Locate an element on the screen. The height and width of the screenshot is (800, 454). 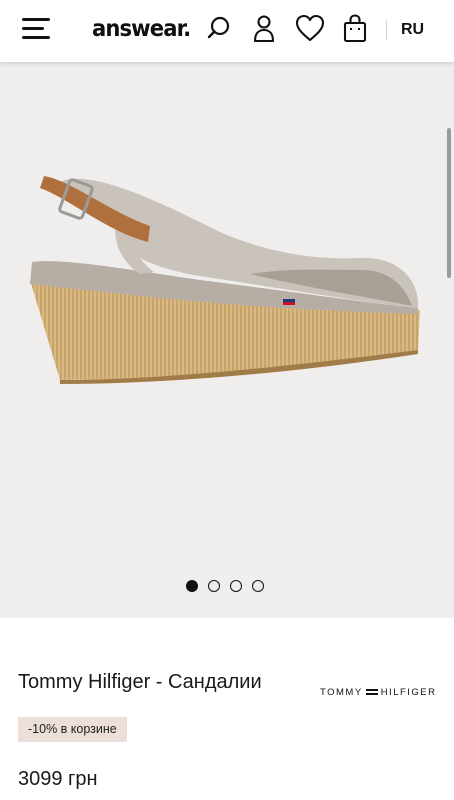
tommy-flag-icon is located at coordinates (371, 692).